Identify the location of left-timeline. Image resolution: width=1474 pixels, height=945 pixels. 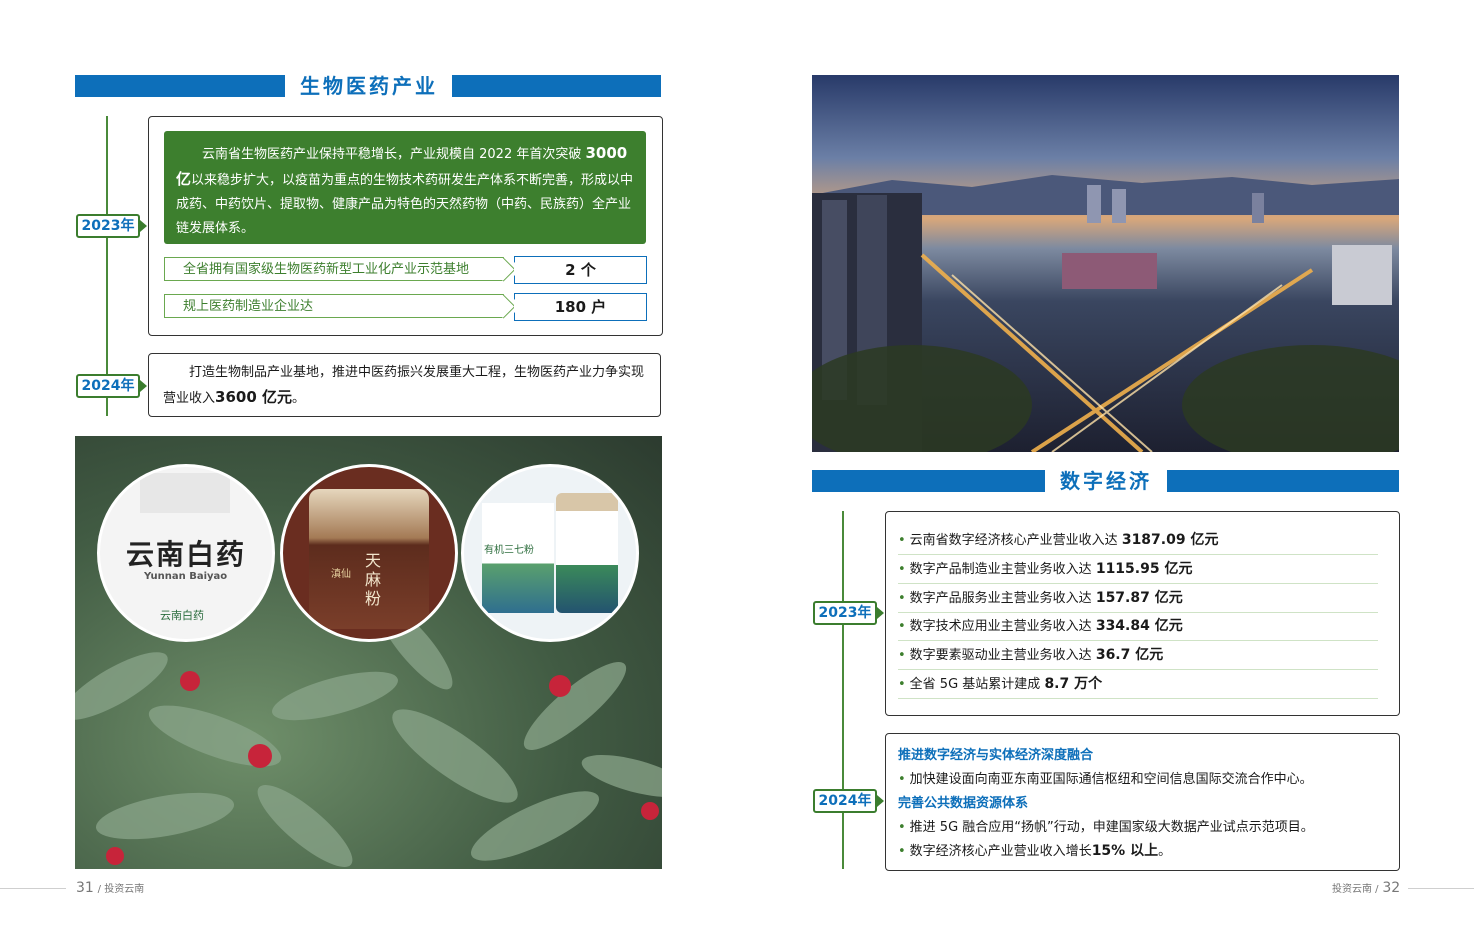
(107, 266).